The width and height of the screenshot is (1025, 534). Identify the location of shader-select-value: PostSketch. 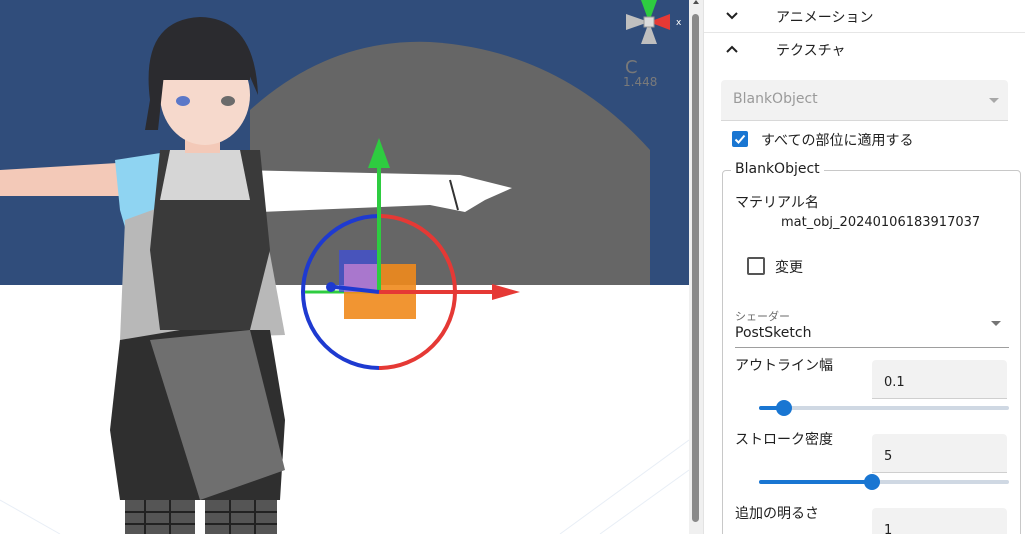
(773, 333).